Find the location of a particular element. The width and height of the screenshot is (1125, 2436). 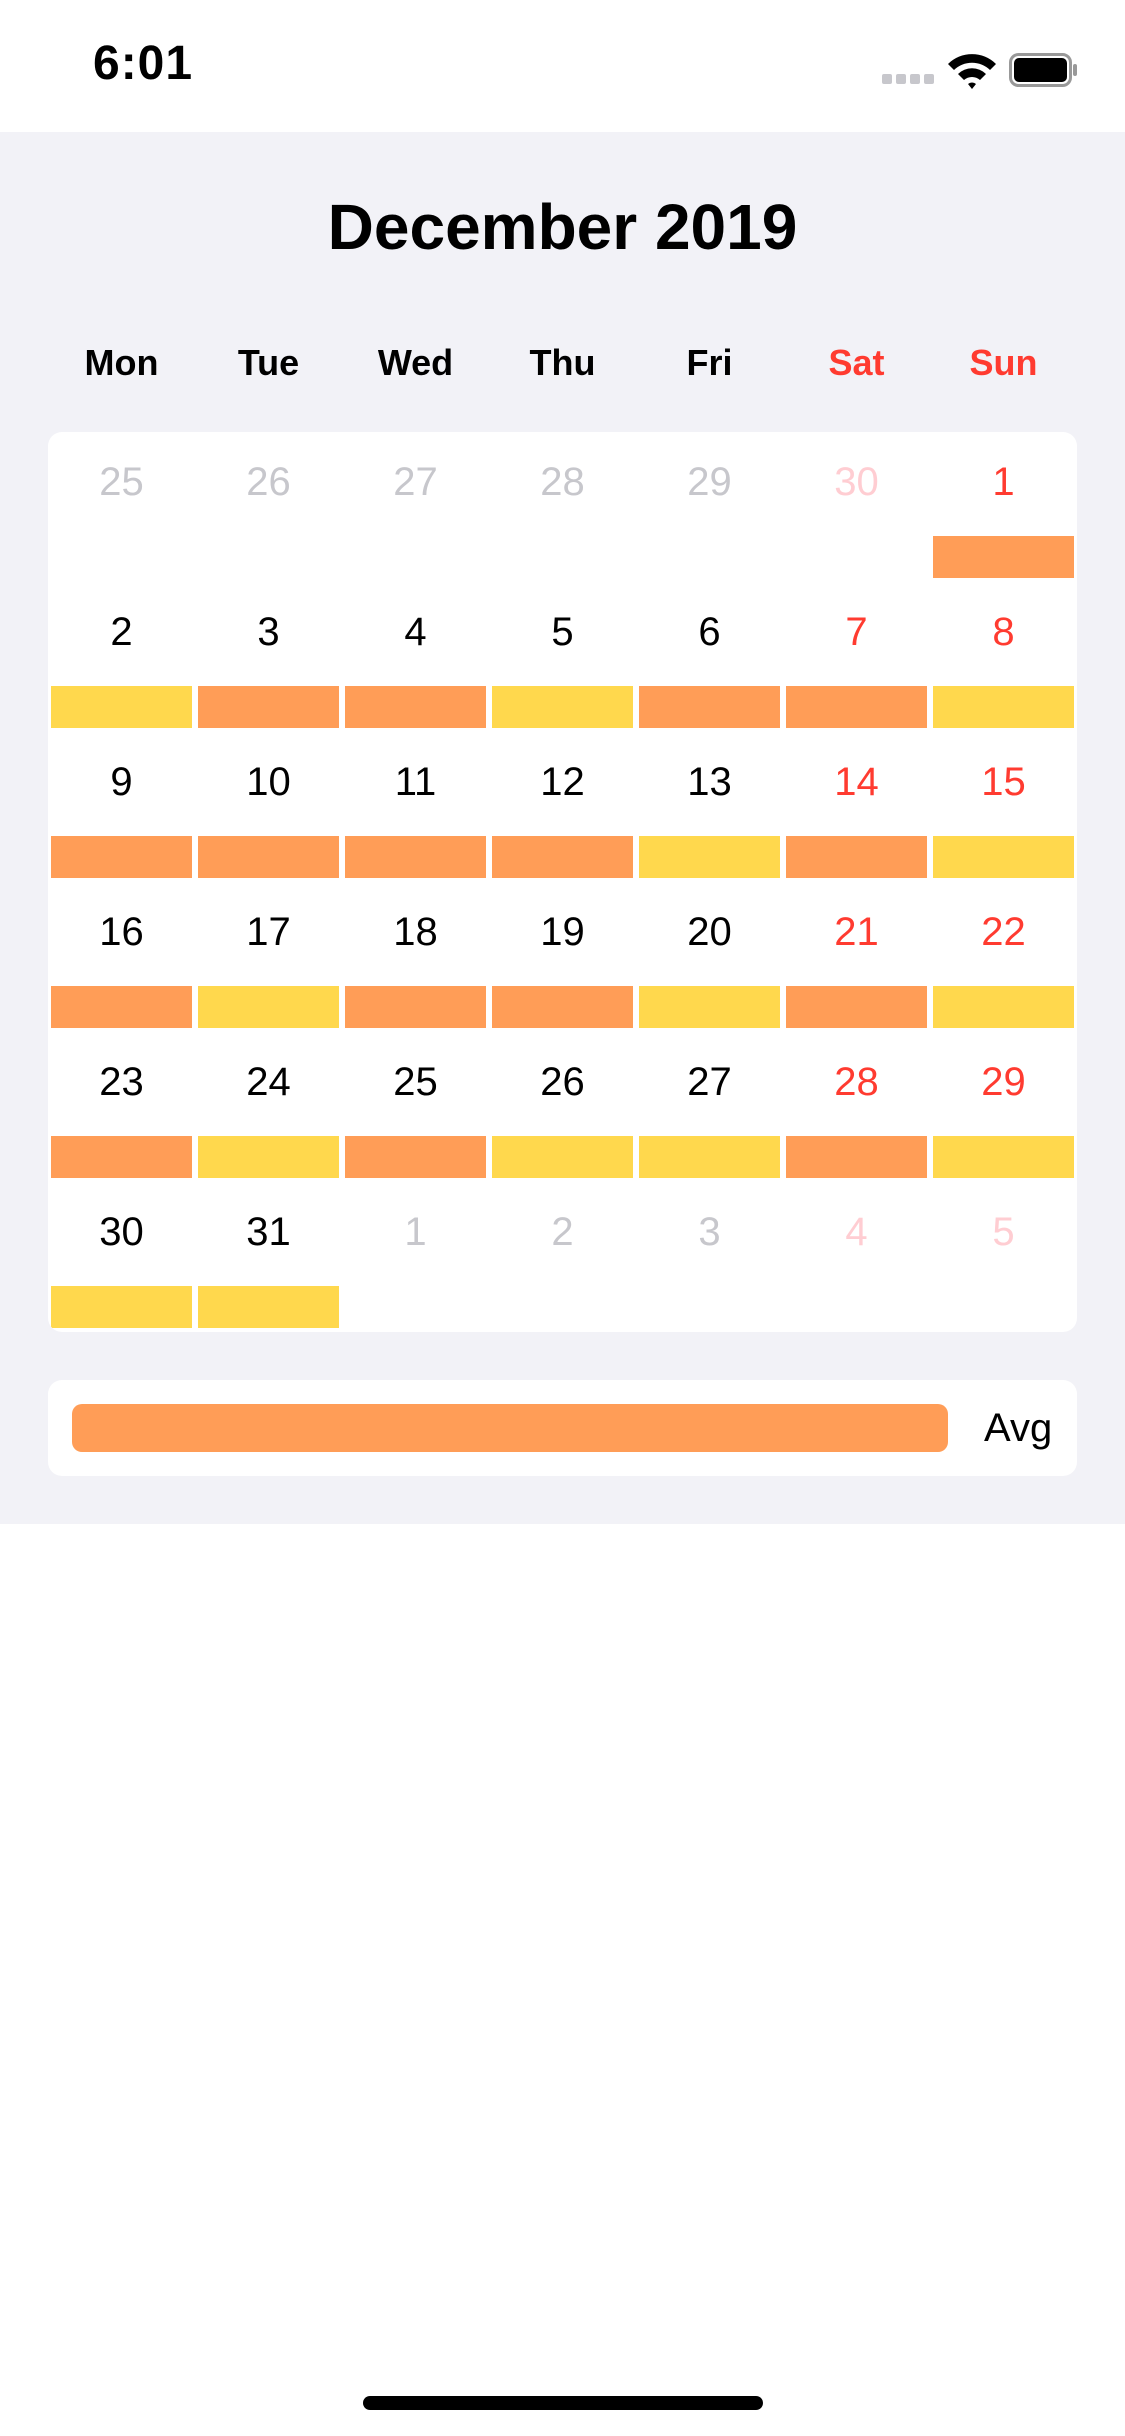

day-cell: 19 is located at coordinates (562, 957).